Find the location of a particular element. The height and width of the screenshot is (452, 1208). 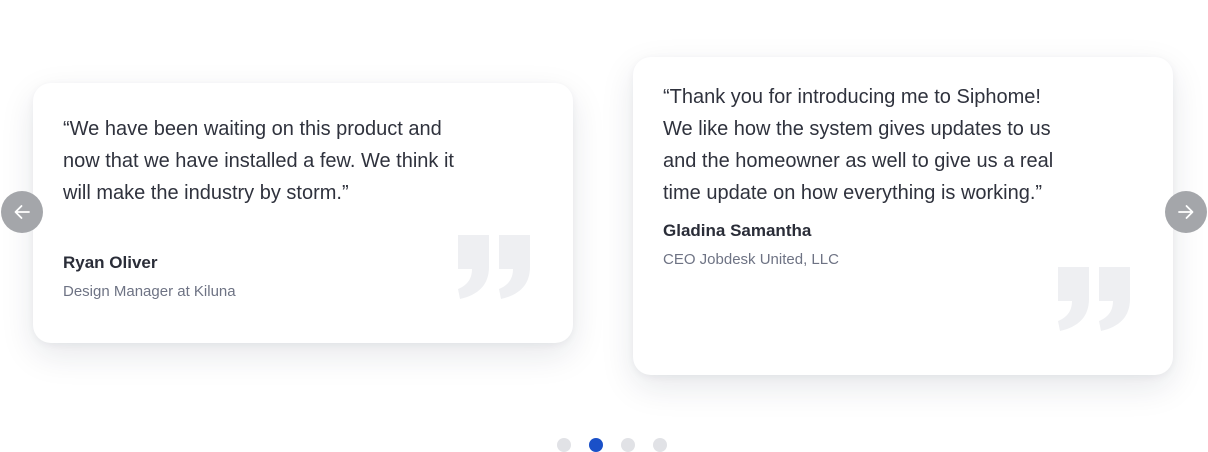

arrow-left-icon is located at coordinates (22, 212).